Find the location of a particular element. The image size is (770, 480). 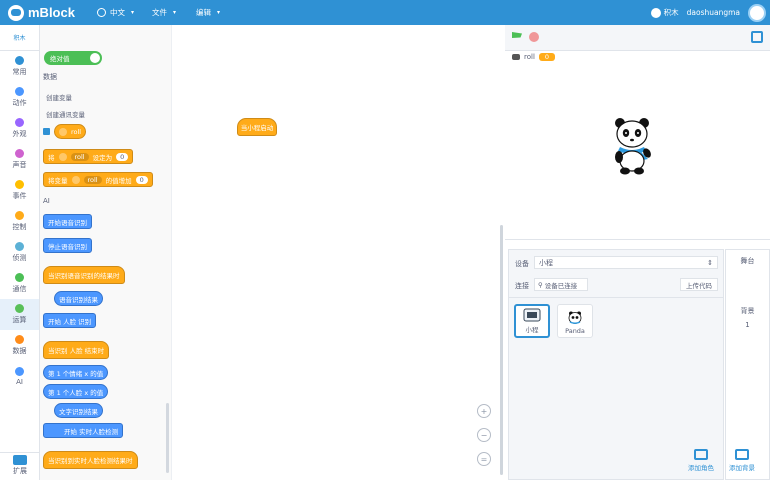

variable-reporter-roll: roll is located at coordinates (70, 131).